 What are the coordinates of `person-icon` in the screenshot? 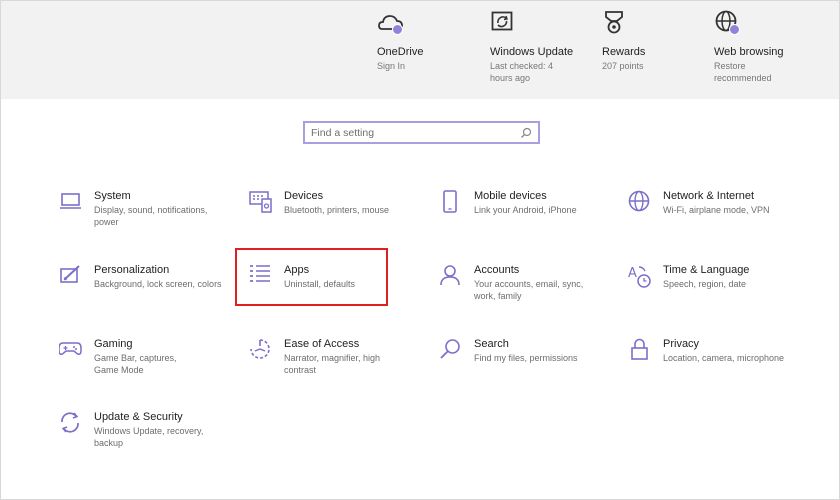 It's located at (450, 275).